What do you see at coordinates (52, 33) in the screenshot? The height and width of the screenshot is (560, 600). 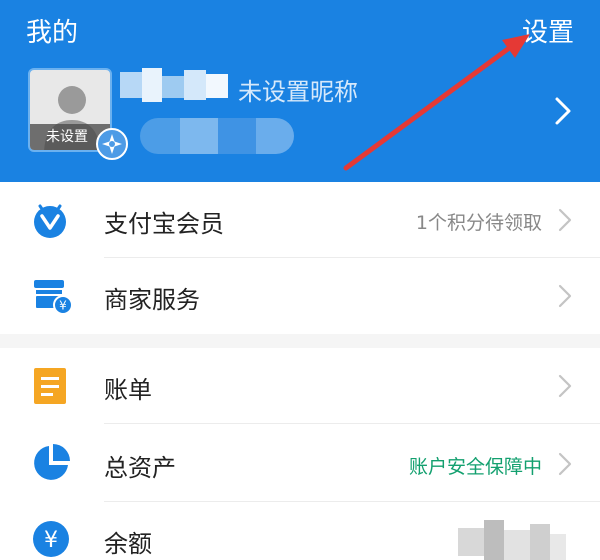 I see `page-title: 我的` at bounding box center [52, 33].